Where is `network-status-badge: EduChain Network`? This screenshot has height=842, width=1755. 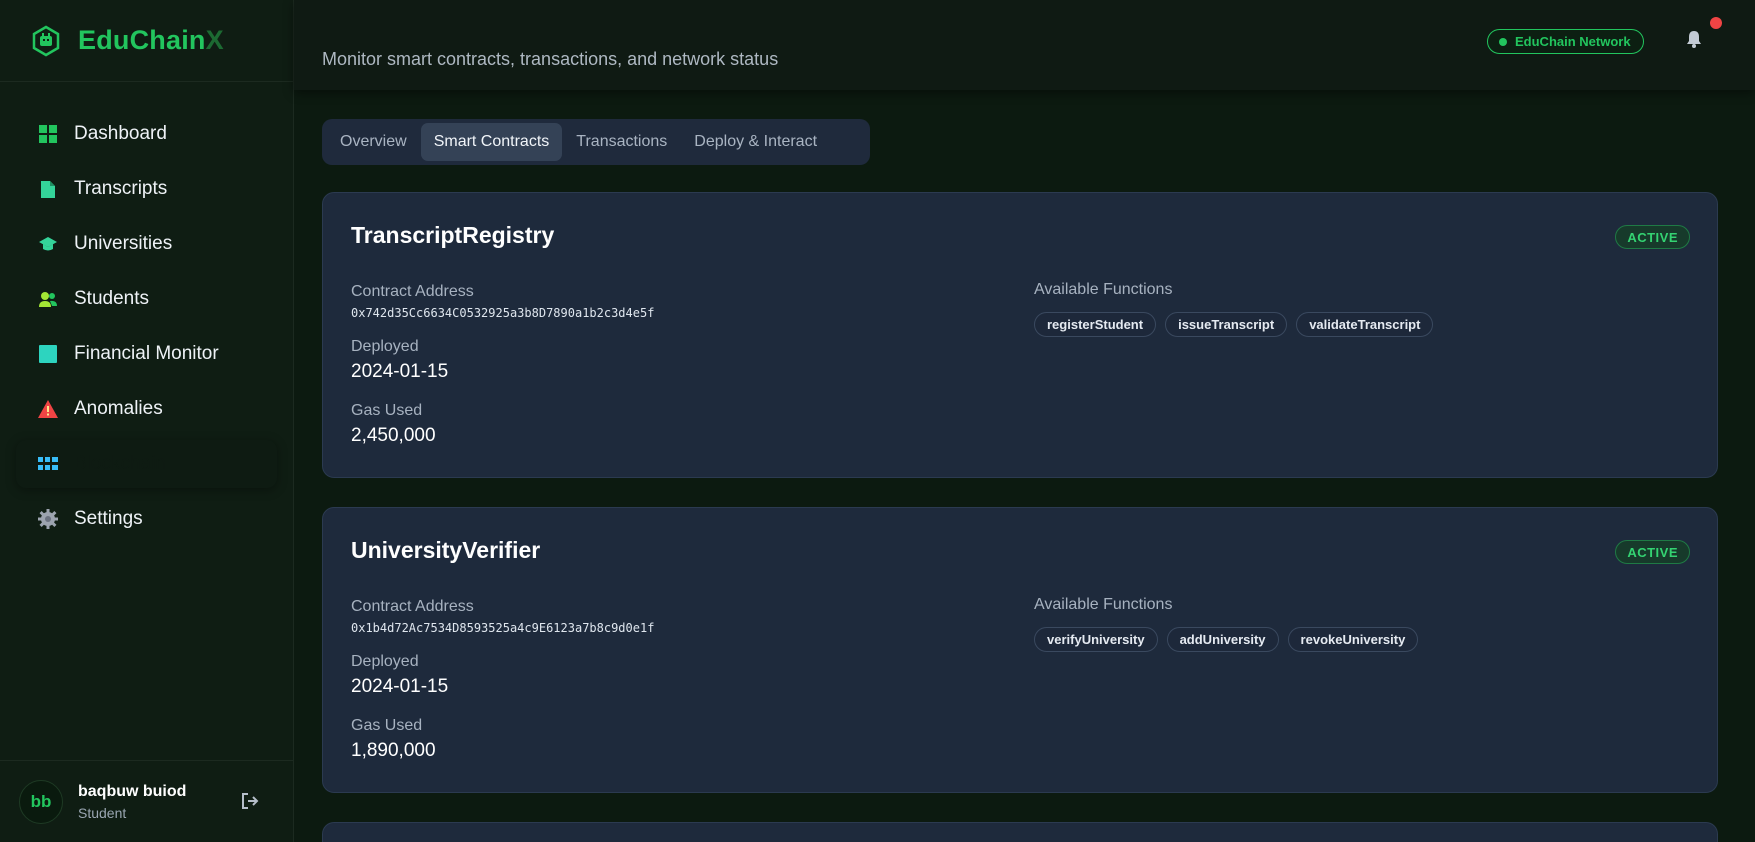 network-status-badge: EduChain Network is located at coordinates (1565, 41).